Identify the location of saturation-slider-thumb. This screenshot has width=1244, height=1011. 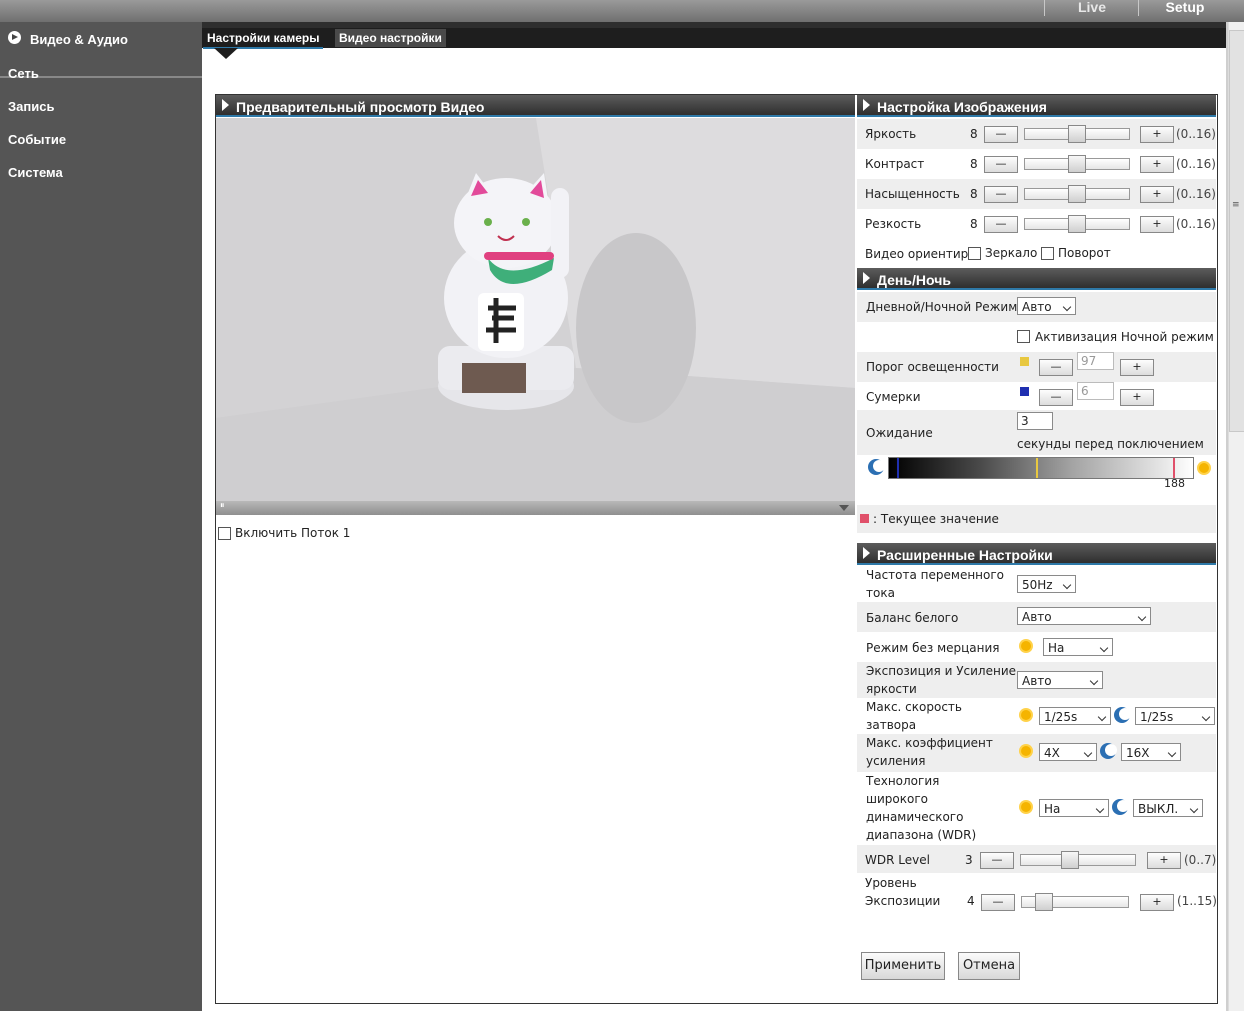
(1077, 194).